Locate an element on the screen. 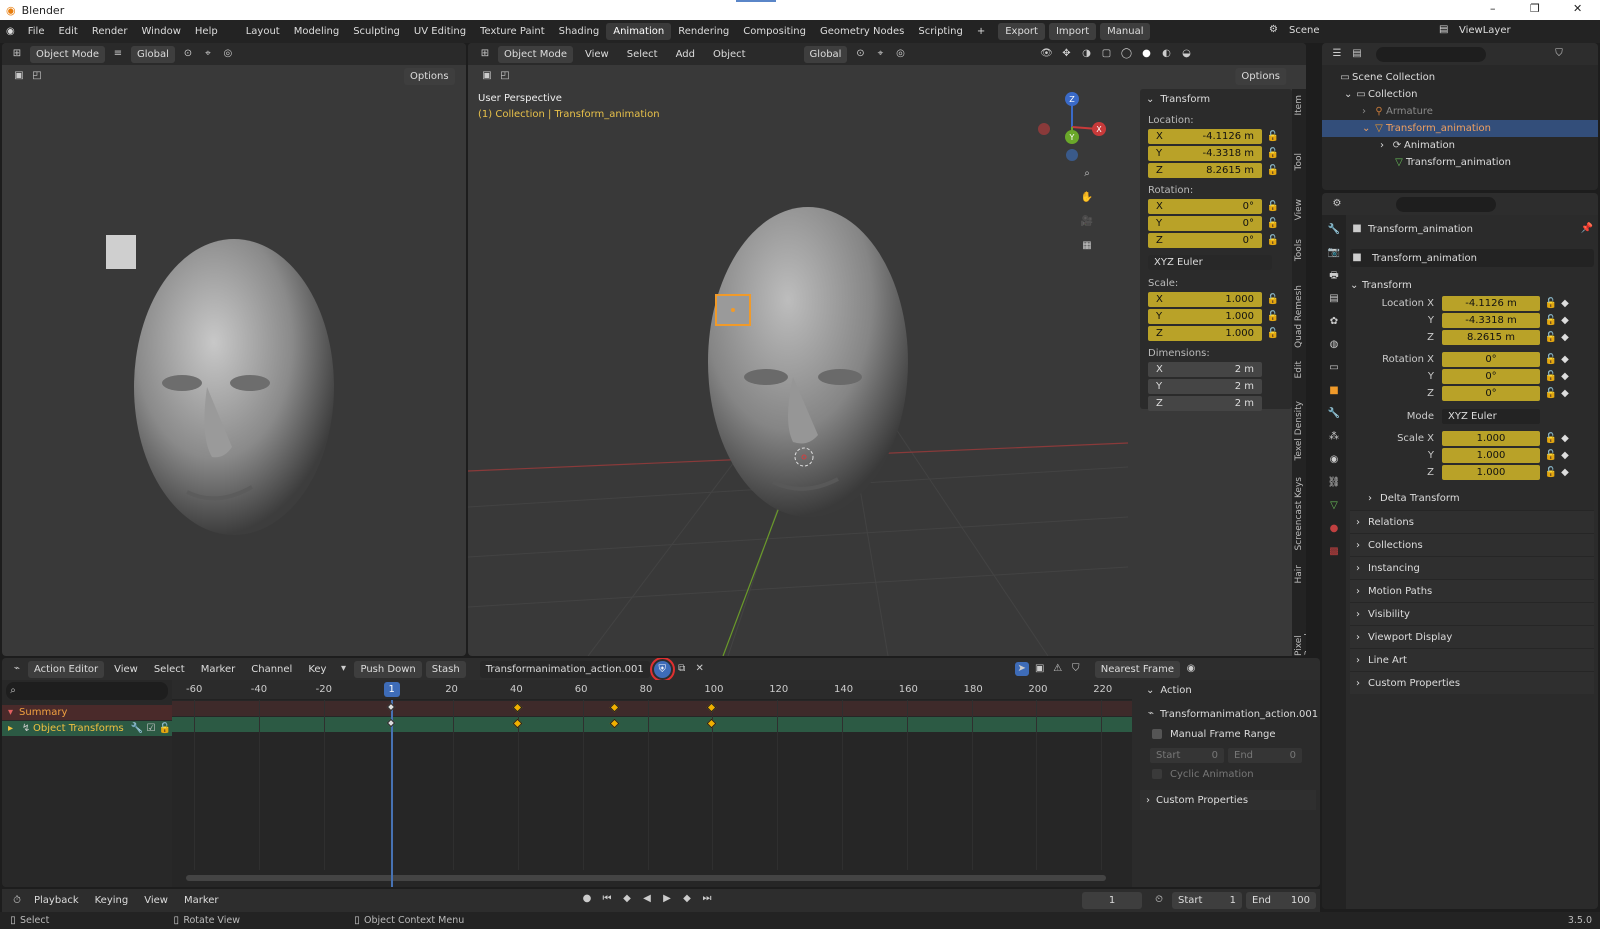  view-layer-tab-icon: ▤ is located at coordinates (1334, 299).